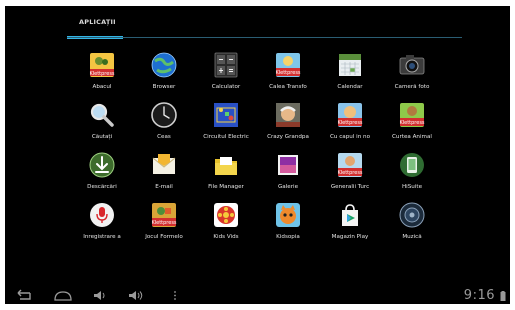 The width and height of the screenshot is (515, 310). Describe the element at coordinates (164, 164) in the screenshot. I see `email-icon` at that location.